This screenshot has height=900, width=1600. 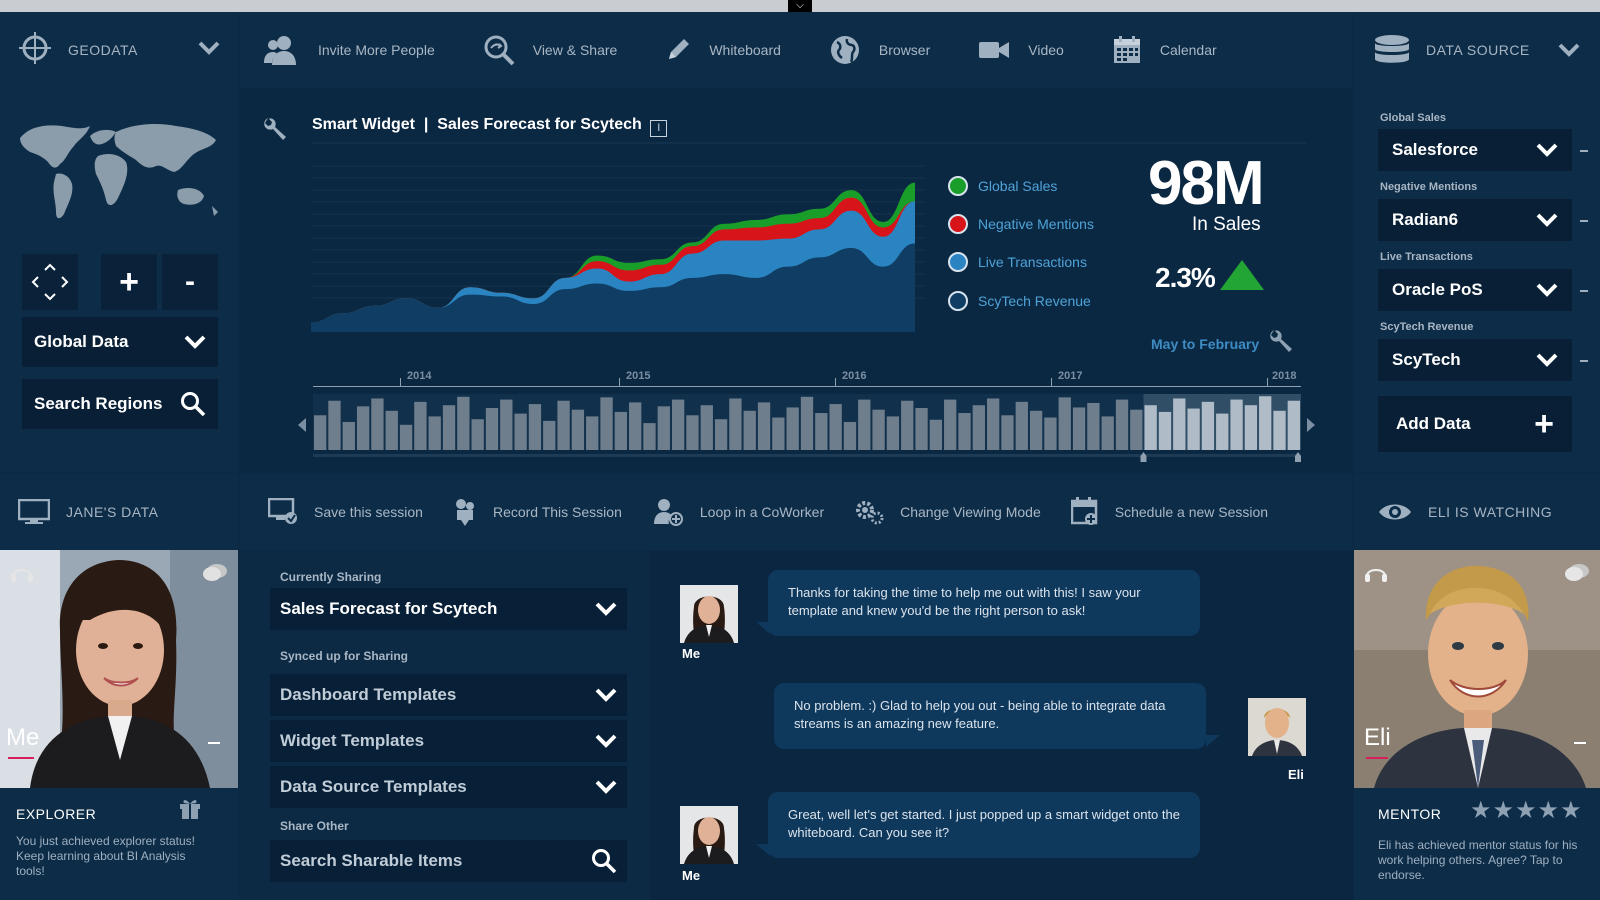 What do you see at coordinates (618, 249) in the screenshot?
I see `sales-area-chart` at bounding box center [618, 249].